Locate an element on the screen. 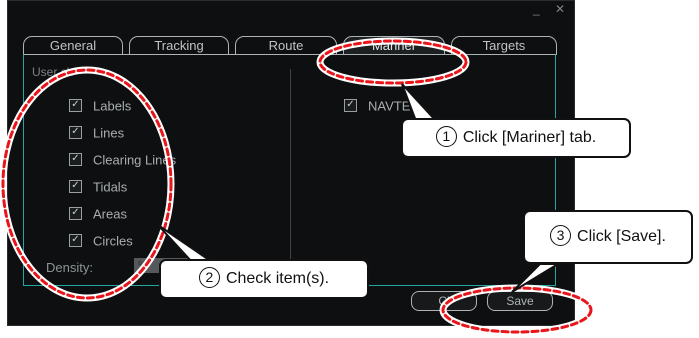  step-number-1: 1 is located at coordinates (446, 137).